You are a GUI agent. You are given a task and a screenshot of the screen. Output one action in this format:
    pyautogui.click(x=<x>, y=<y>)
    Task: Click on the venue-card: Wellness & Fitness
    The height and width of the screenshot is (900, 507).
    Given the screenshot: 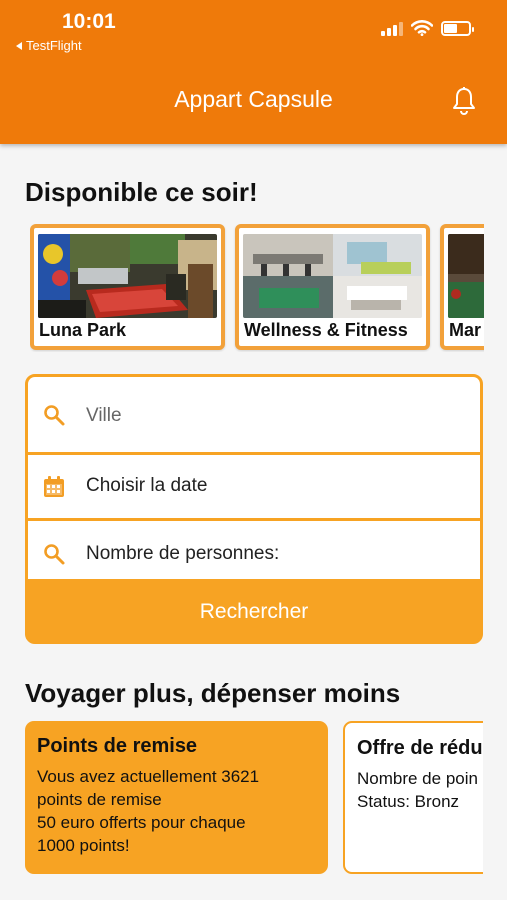 What is the action you would take?
    pyautogui.click(x=332, y=287)
    